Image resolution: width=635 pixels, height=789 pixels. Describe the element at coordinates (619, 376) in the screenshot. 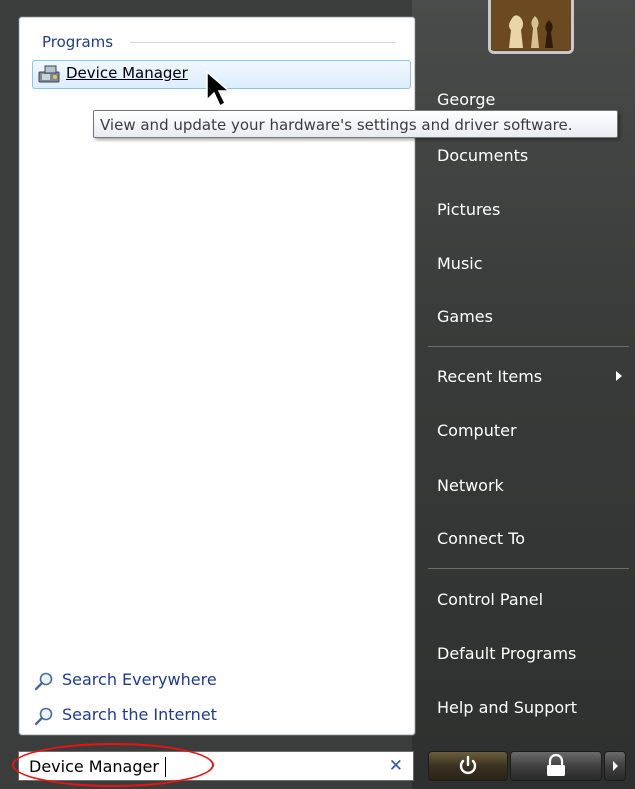

I see `submenu-arrow-icon` at that location.